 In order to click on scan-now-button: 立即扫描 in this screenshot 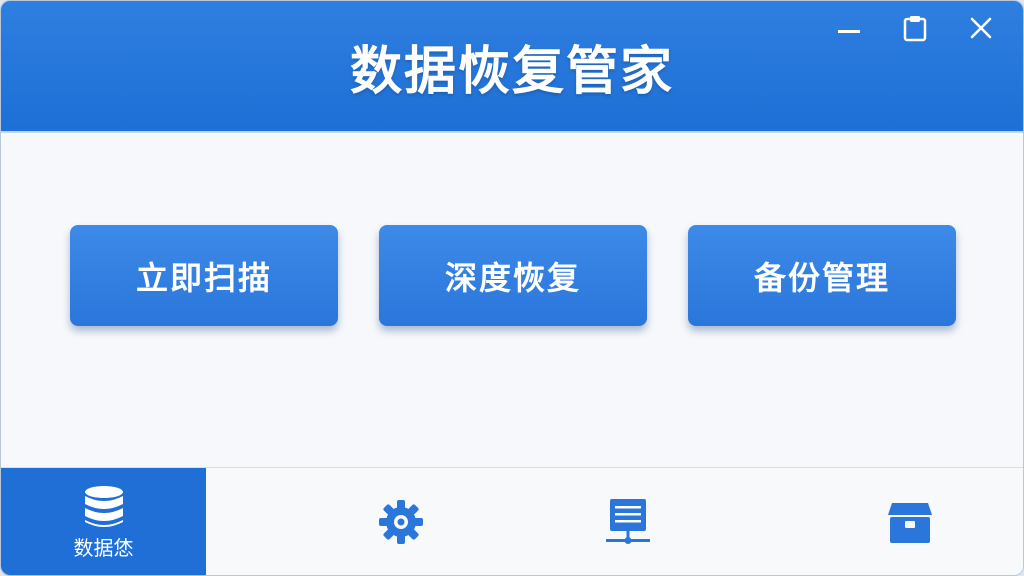, I will do `click(204, 275)`.